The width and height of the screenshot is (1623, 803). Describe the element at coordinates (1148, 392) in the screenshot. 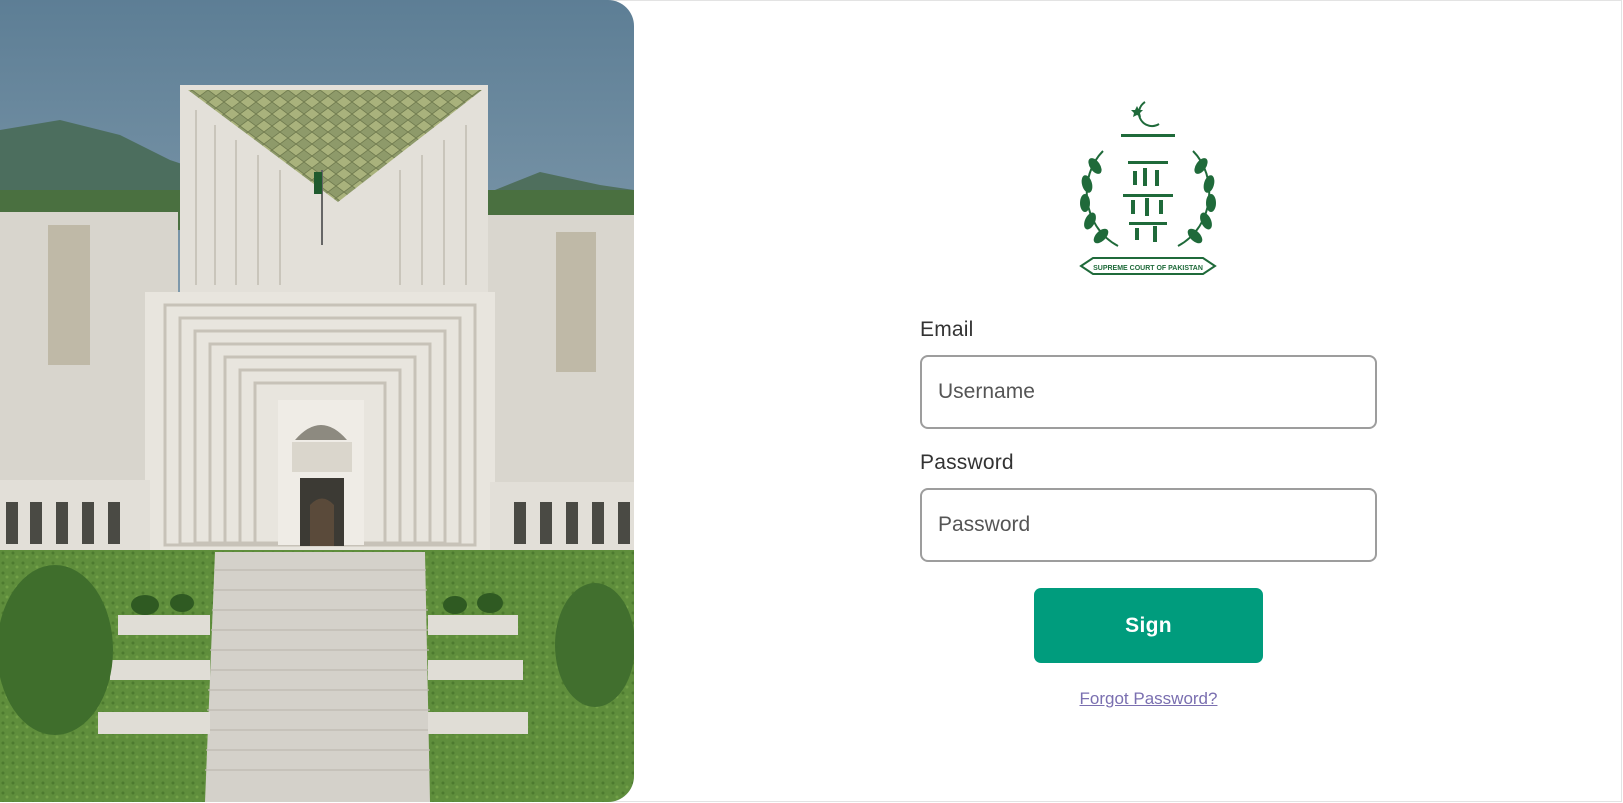

I see `email-input` at that location.